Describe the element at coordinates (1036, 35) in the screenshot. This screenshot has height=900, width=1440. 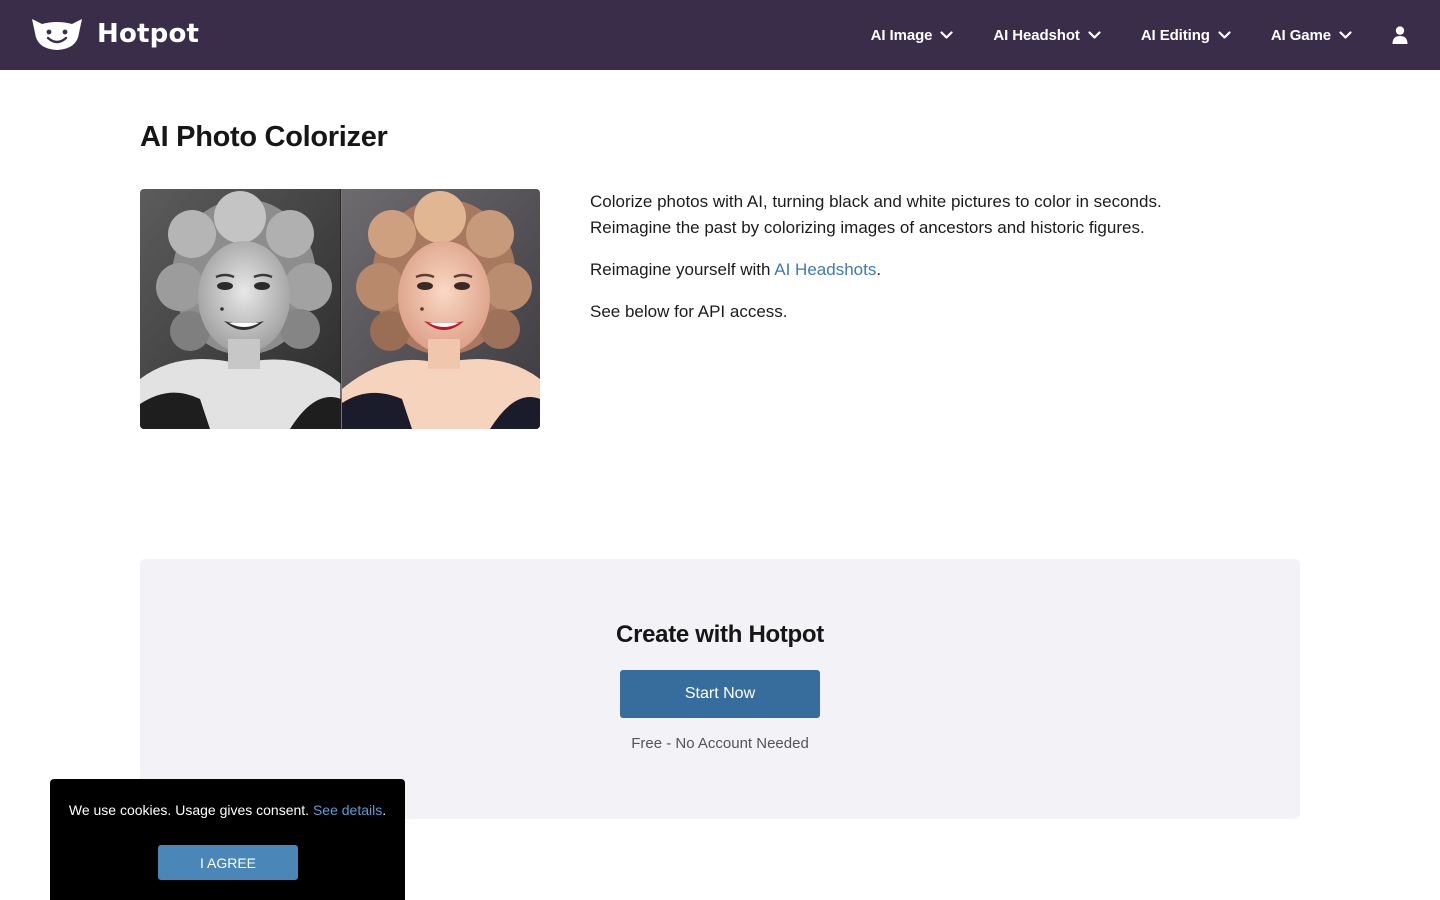
I see `nav-ai-headshot-label: AI Headshot` at that location.